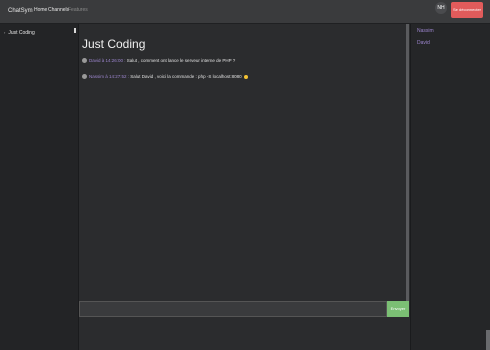 This screenshot has height=350, width=490. I want to click on channel-item-just-coding: › Just Coding, so click(19, 33).